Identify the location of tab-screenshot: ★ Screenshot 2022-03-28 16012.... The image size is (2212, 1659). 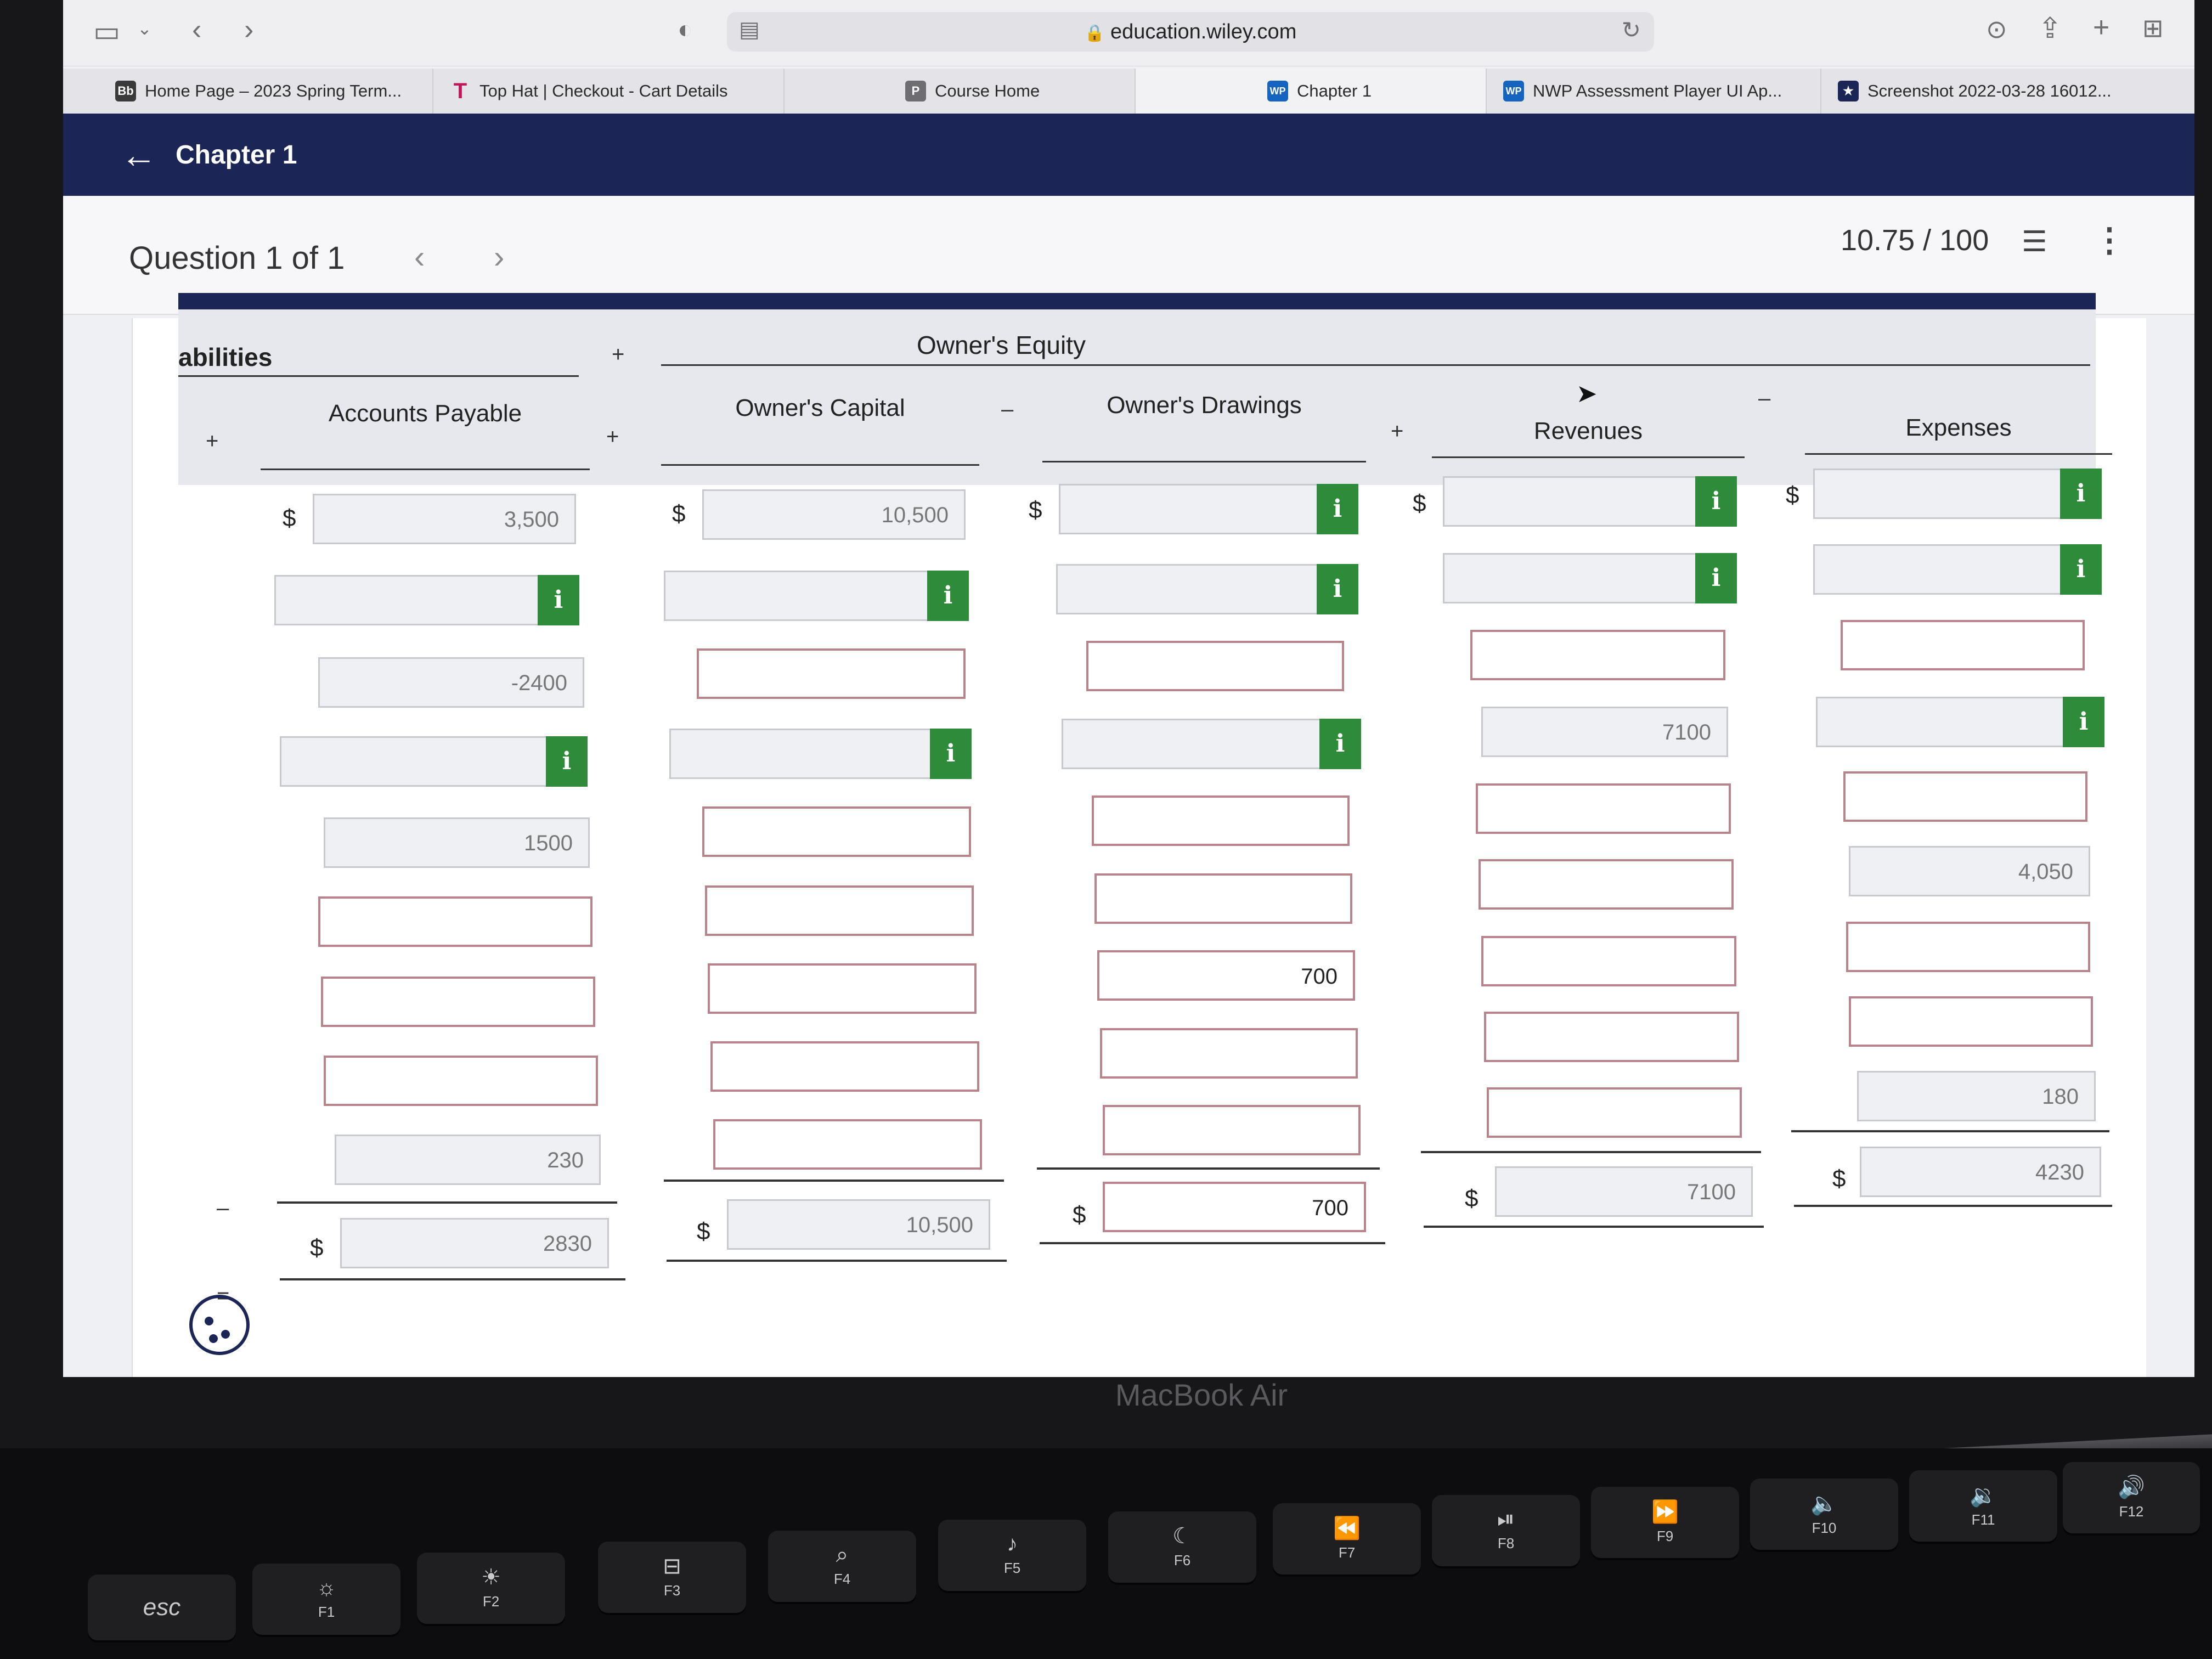
(2008, 91).